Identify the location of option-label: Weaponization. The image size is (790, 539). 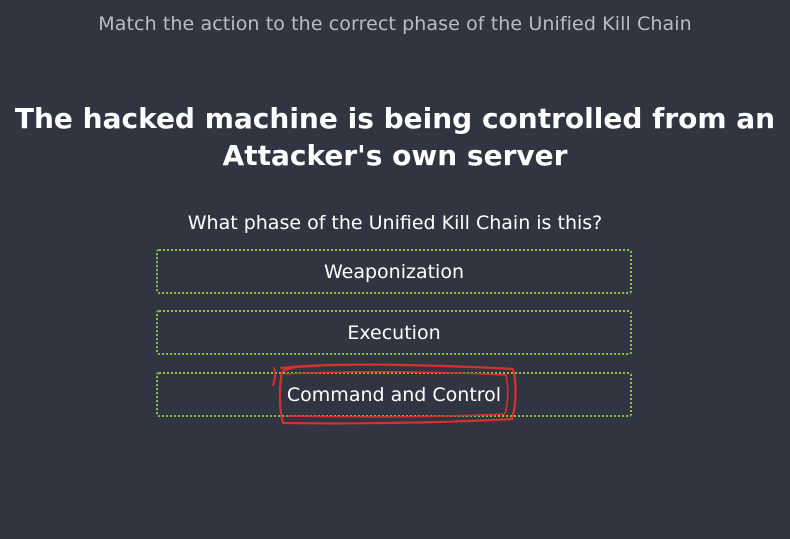
(394, 271).